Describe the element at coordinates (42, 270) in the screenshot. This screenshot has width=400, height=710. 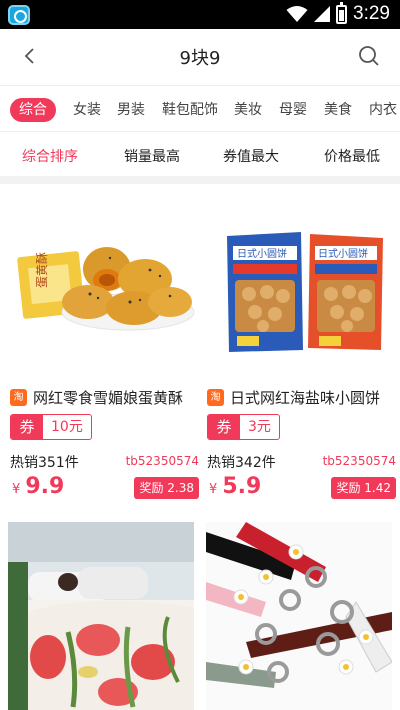
I see `svg-text: 蛋黄酥` at that location.